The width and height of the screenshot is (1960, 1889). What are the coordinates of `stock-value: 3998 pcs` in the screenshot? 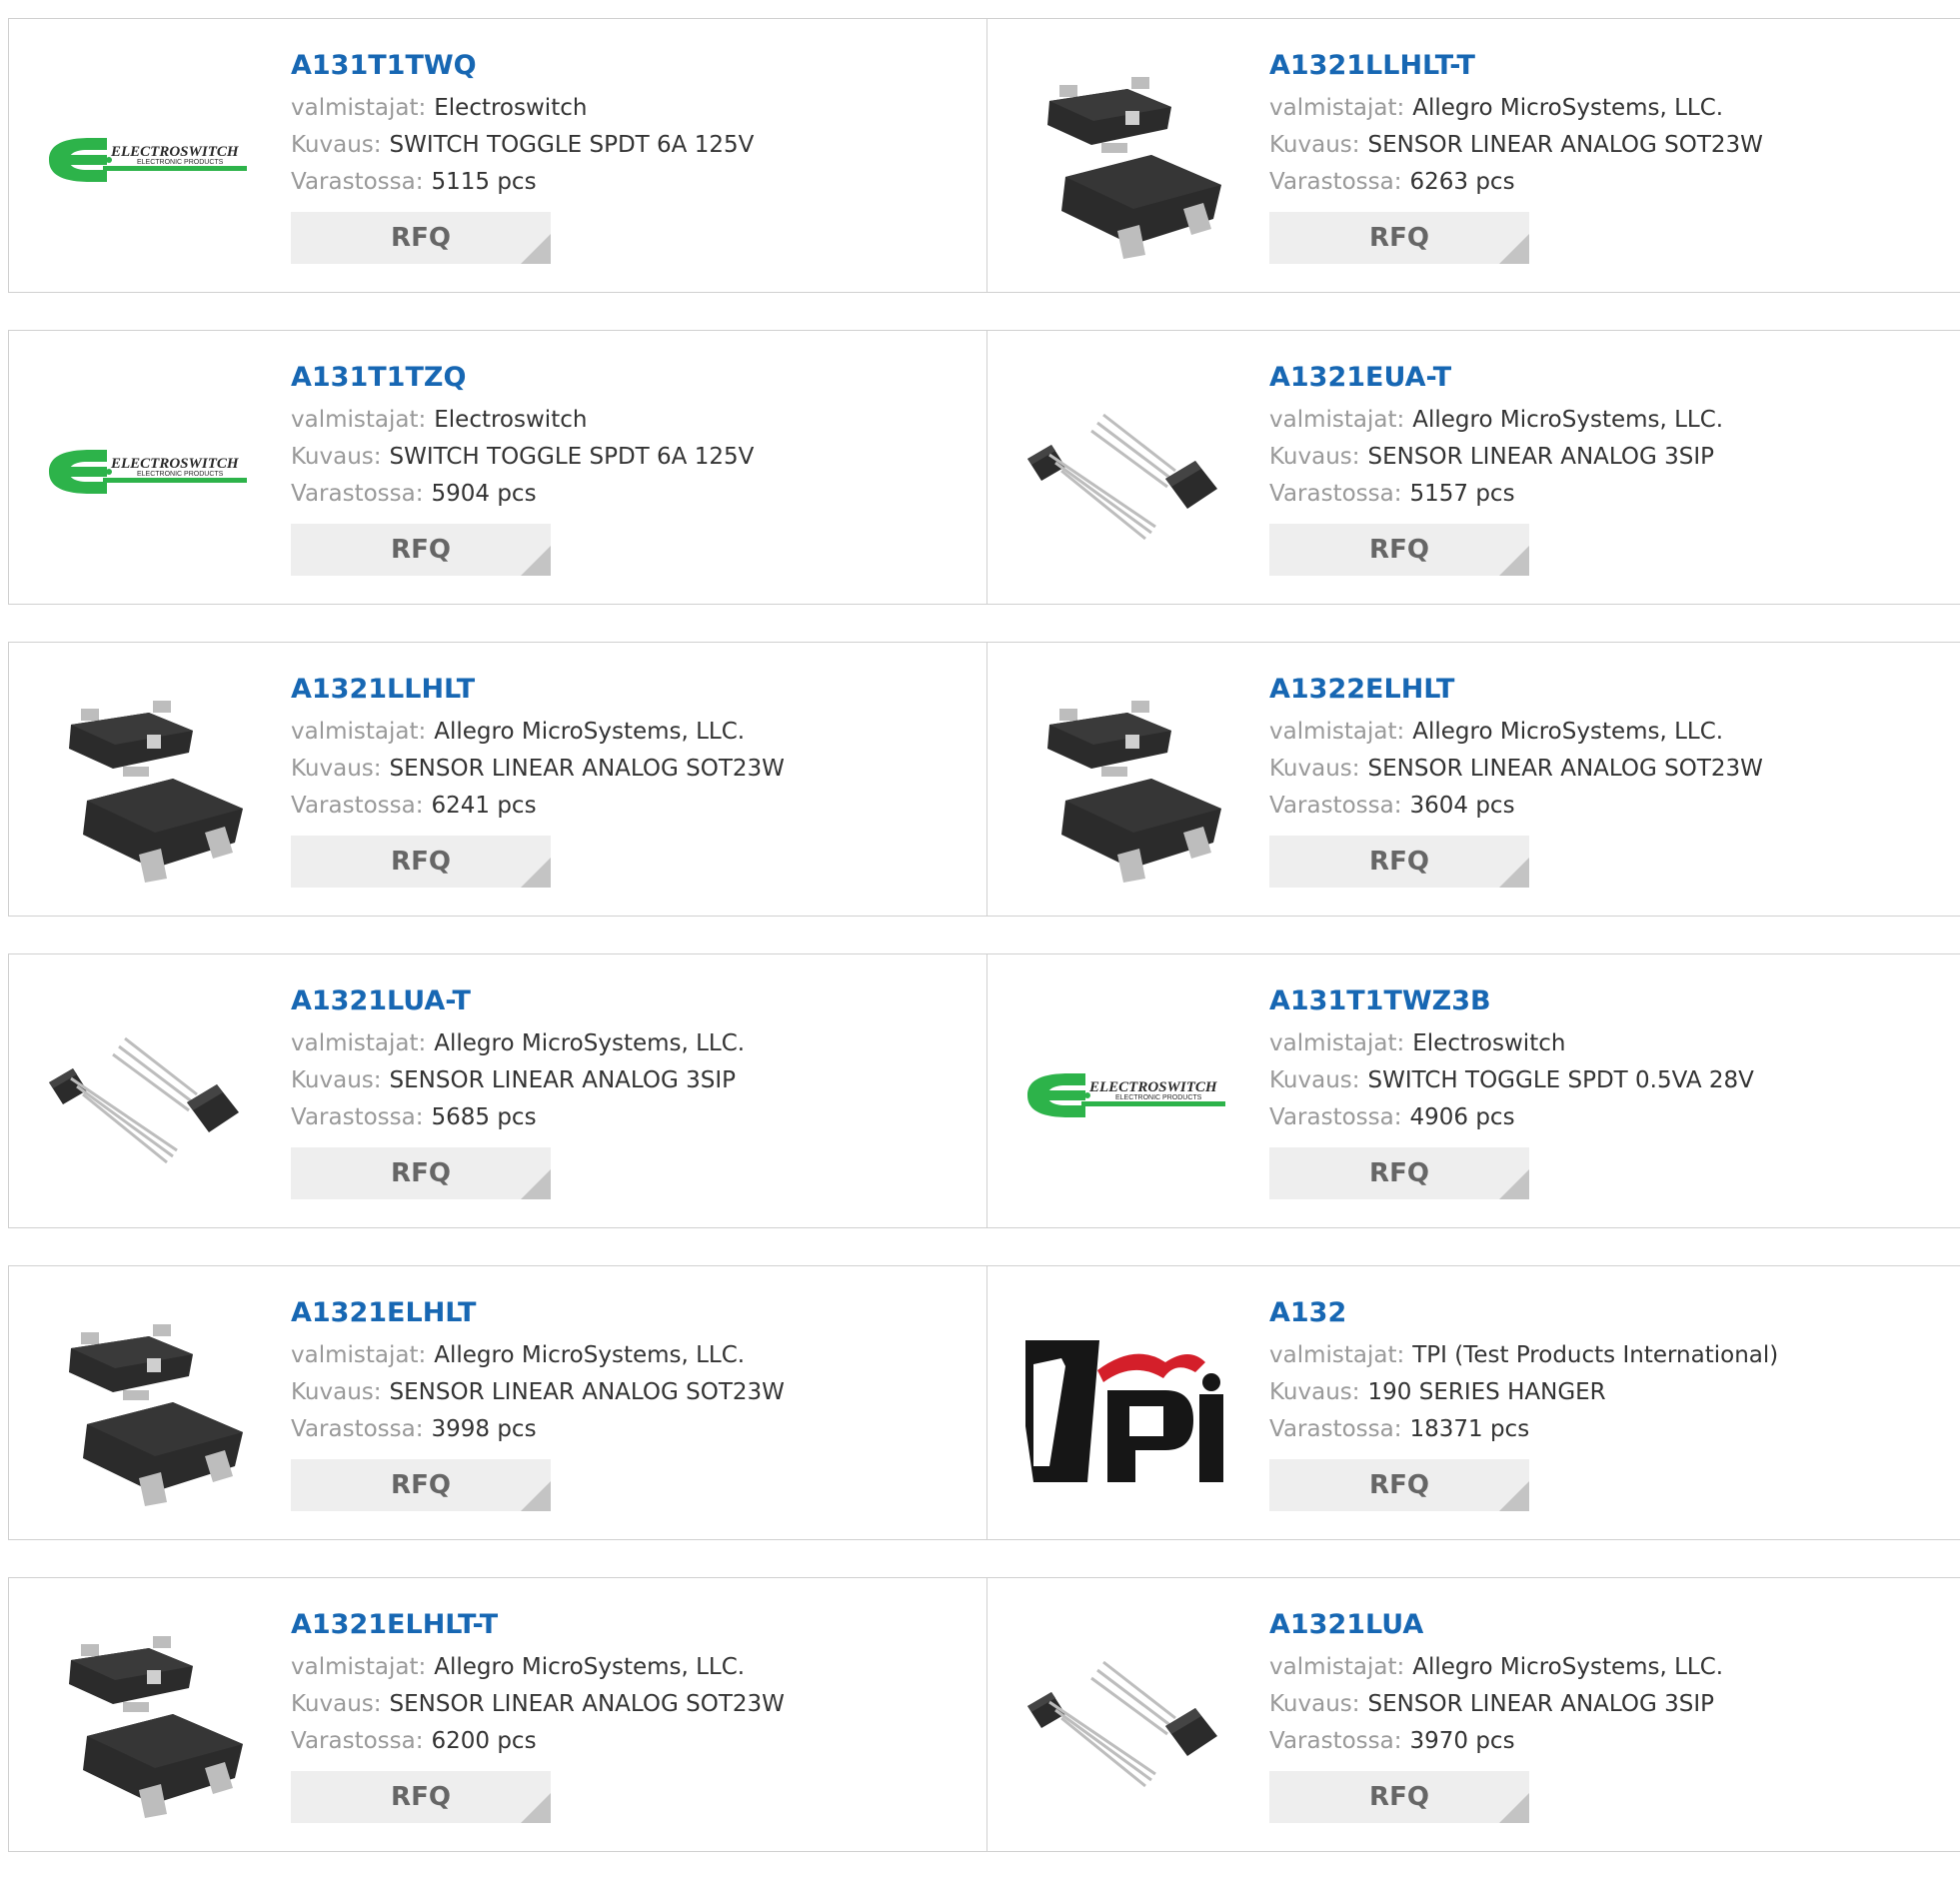 It's located at (484, 1429).